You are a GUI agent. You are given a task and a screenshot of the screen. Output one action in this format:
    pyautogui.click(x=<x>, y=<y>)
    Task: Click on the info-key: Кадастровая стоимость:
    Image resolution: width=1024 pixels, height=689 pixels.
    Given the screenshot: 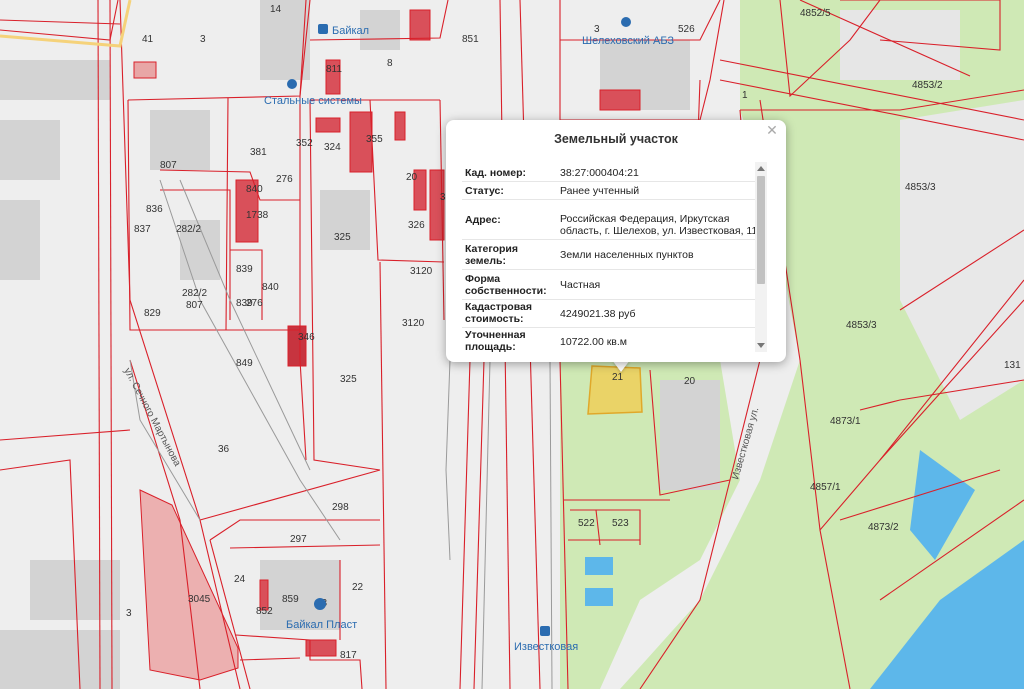 What is the action you would take?
    pyautogui.click(x=498, y=313)
    